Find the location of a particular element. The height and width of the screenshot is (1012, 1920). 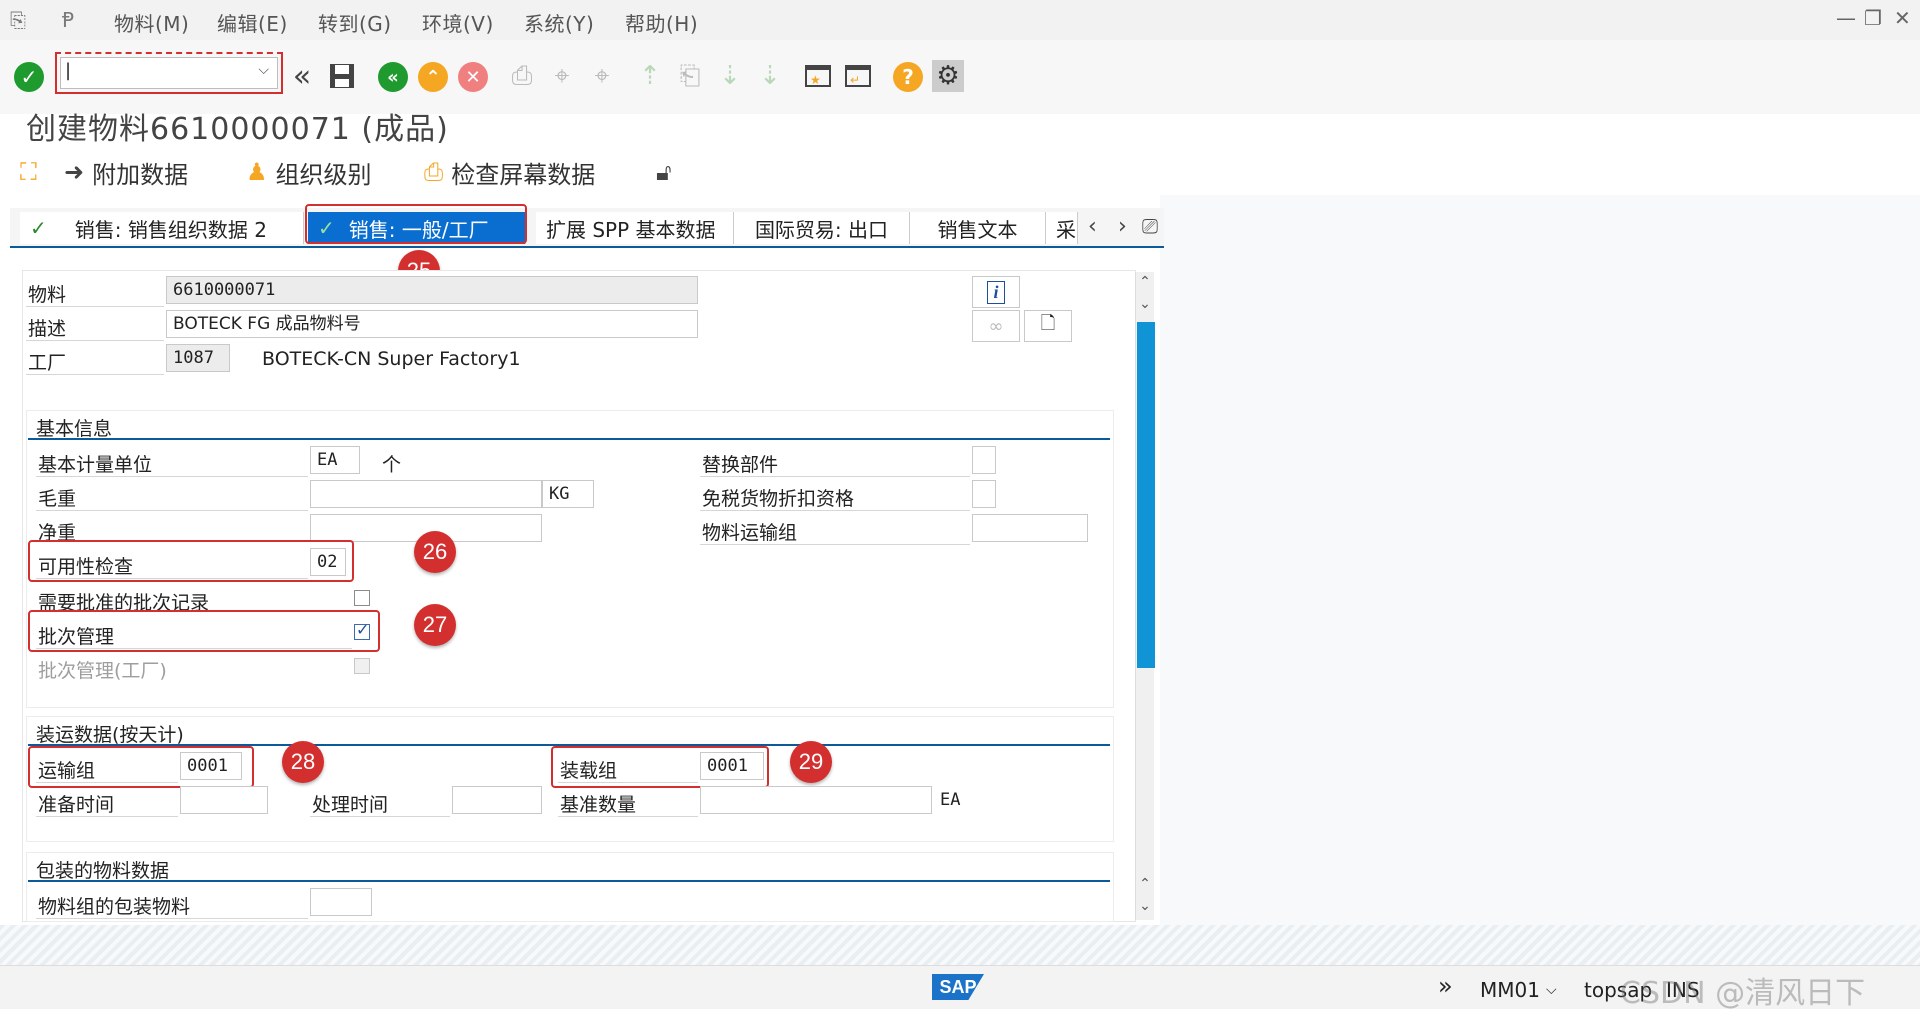

gross-weight-field is located at coordinates (426, 494).